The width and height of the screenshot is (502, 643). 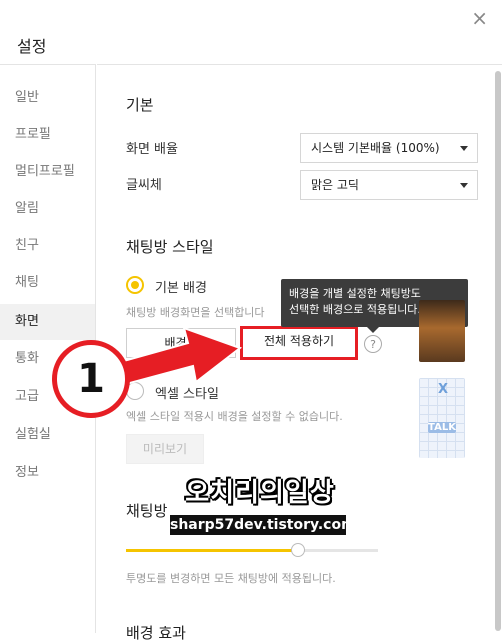 I want to click on close-icon: ×, so click(x=479, y=18).